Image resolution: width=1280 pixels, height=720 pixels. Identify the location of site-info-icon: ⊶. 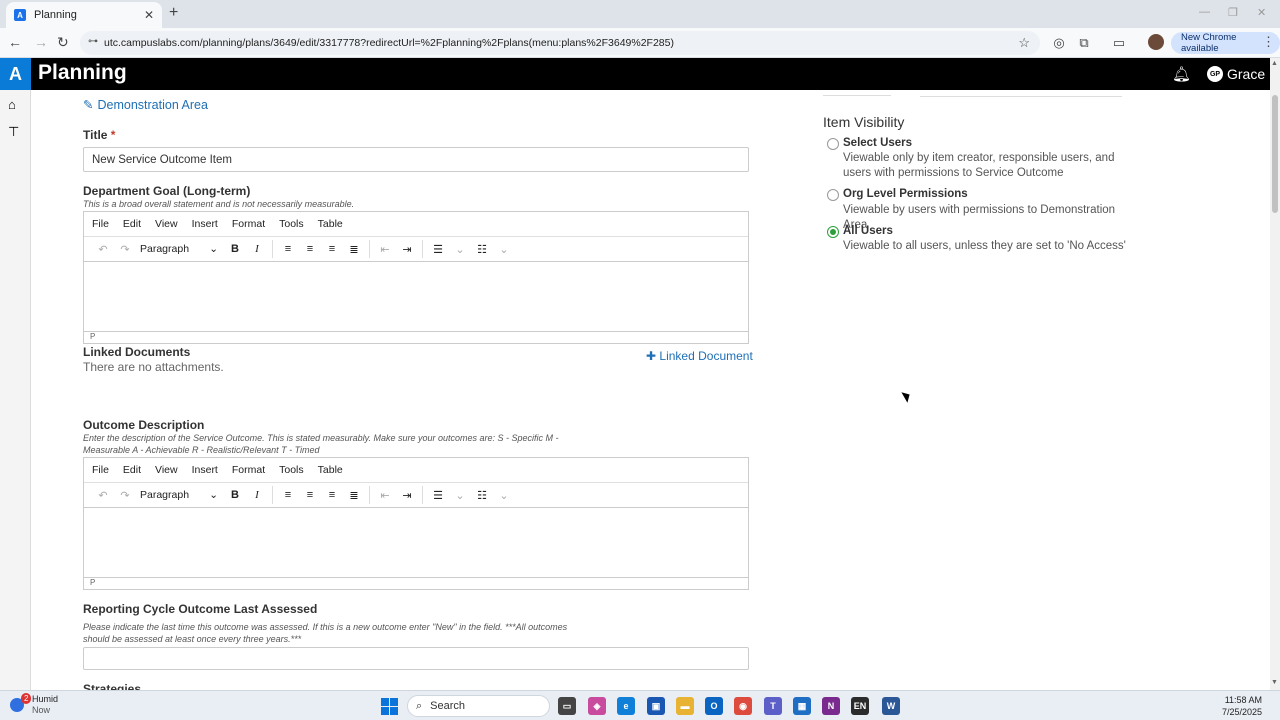
(93, 41).